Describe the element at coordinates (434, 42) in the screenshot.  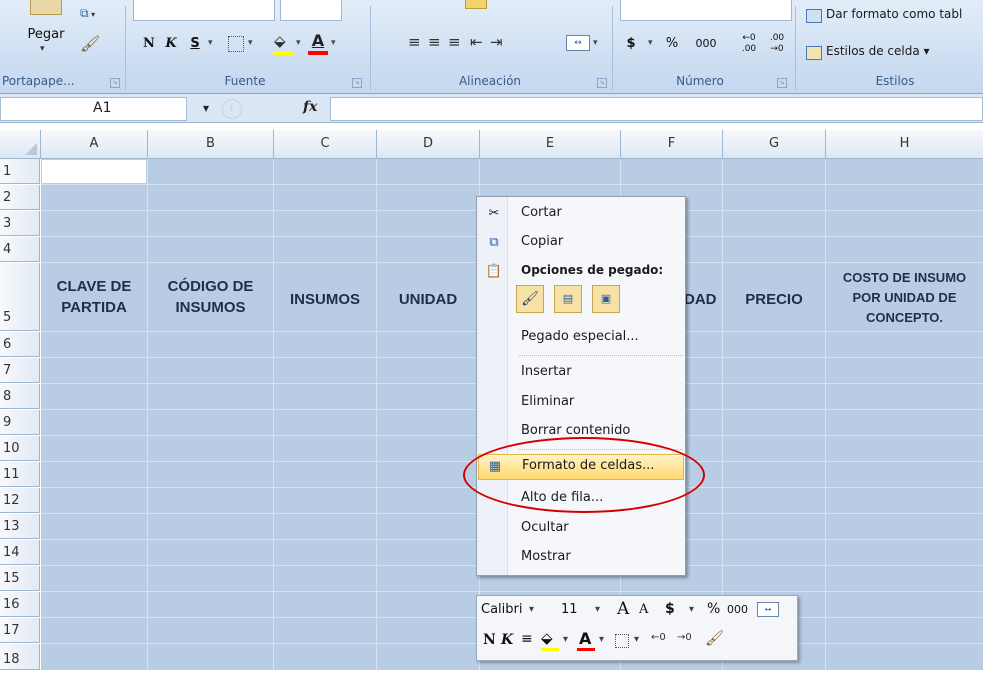
I see `align-center-icon: ≡` at that location.